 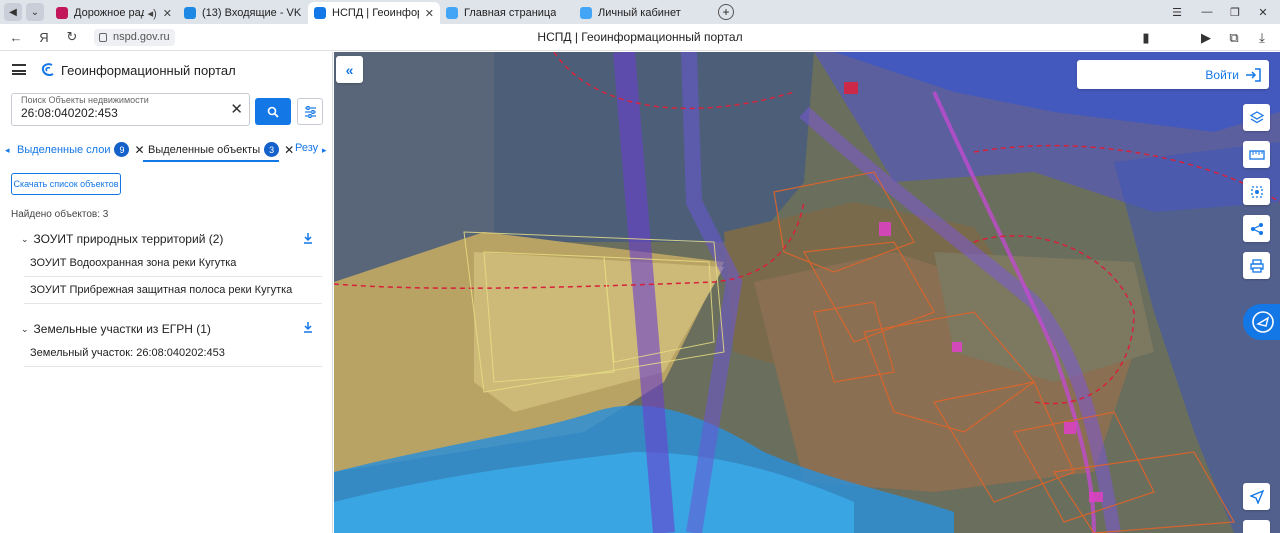 What do you see at coordinates (103, 37) in the screenshot?
I see `lock-icon` at bounding box center [103, 37].